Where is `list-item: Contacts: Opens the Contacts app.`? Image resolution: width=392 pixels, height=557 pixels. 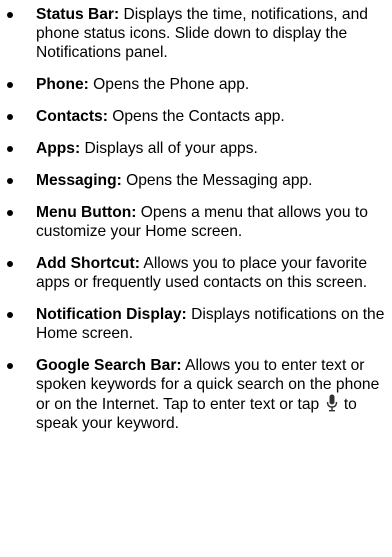 list-item: Contacts: Opens the Contacts app. is located at coordinates (193, 116).